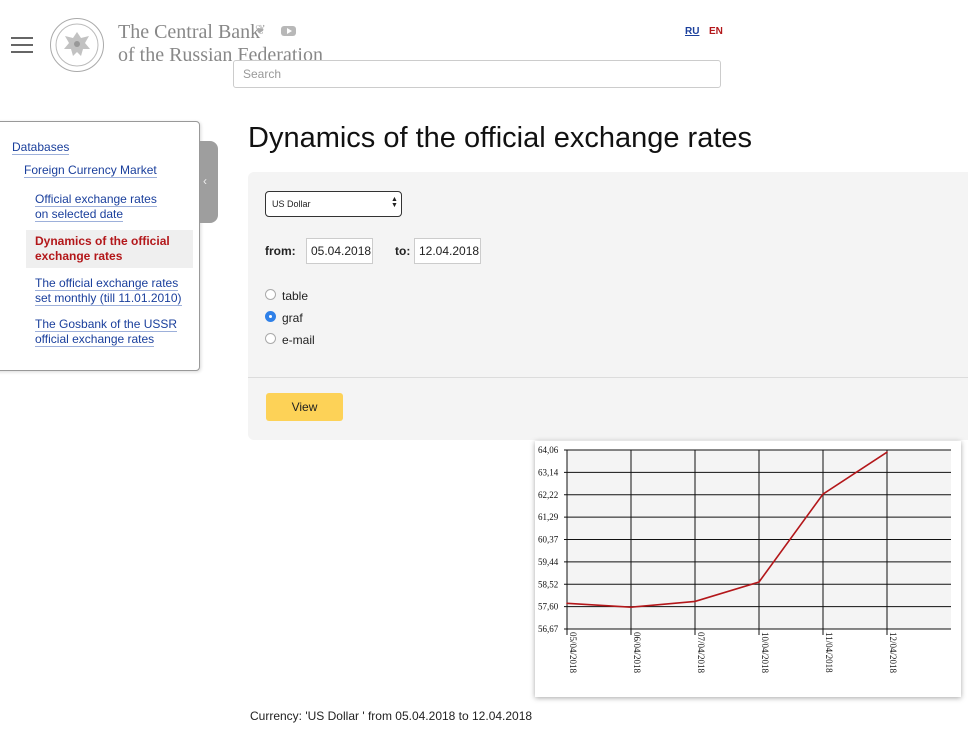  Describe the element at coordinates (107, 283) in the screenshot. I see `sidebar-item-label: The official exchange rates` at that location.